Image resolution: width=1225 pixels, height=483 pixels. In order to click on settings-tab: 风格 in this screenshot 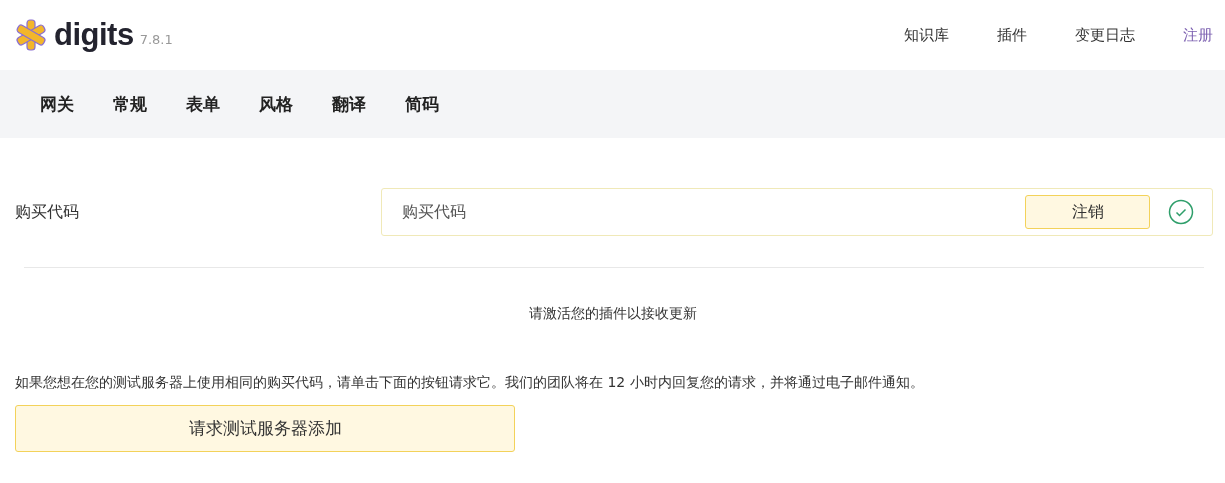, I will do `click(276, 104)`.